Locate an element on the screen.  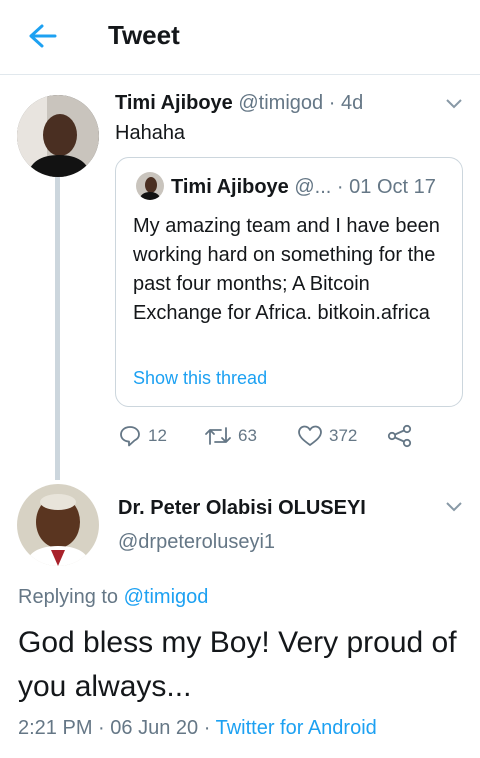
avatar-photo is located at coordinates (58, 136).